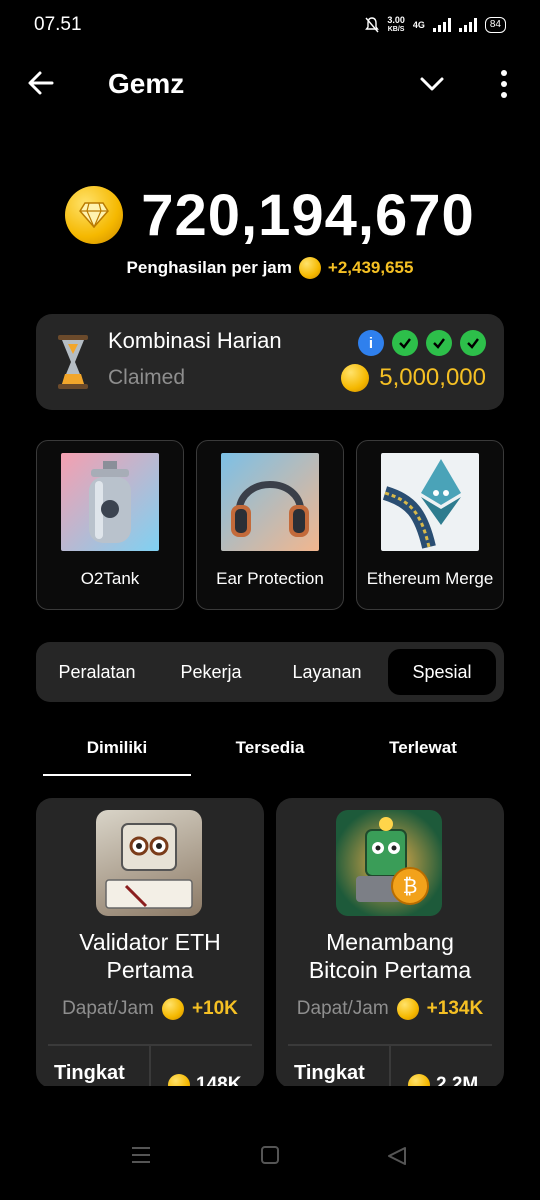 The image size is (540, 1200). Describe the element at coordinates (149, 863) in the screenshot. I see `validator-image` at that location.